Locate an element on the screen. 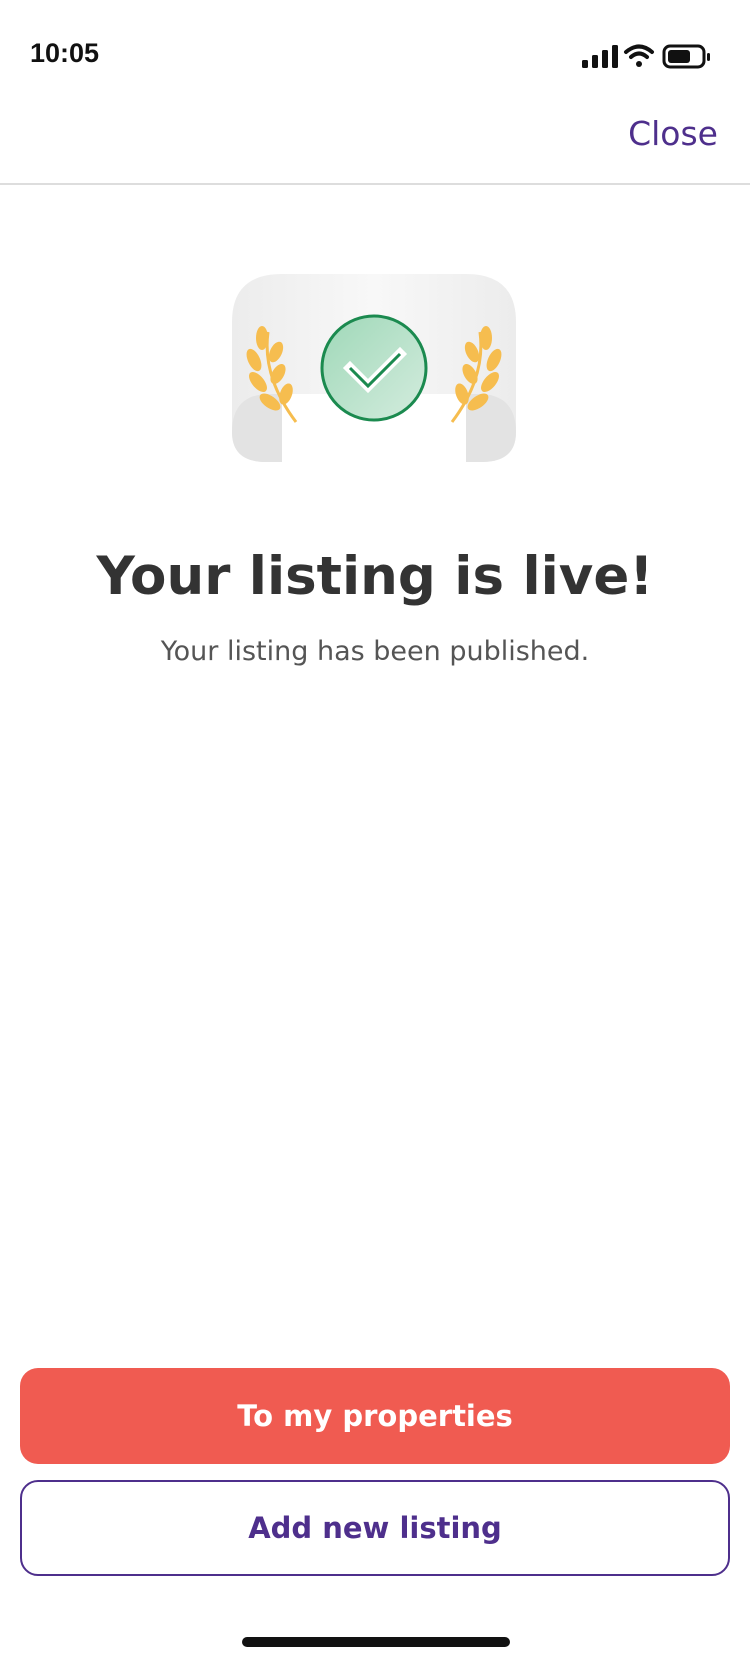 The width and height of the screenshot is (750, 1664). home-indicator is located at coordinates (376, 1642).